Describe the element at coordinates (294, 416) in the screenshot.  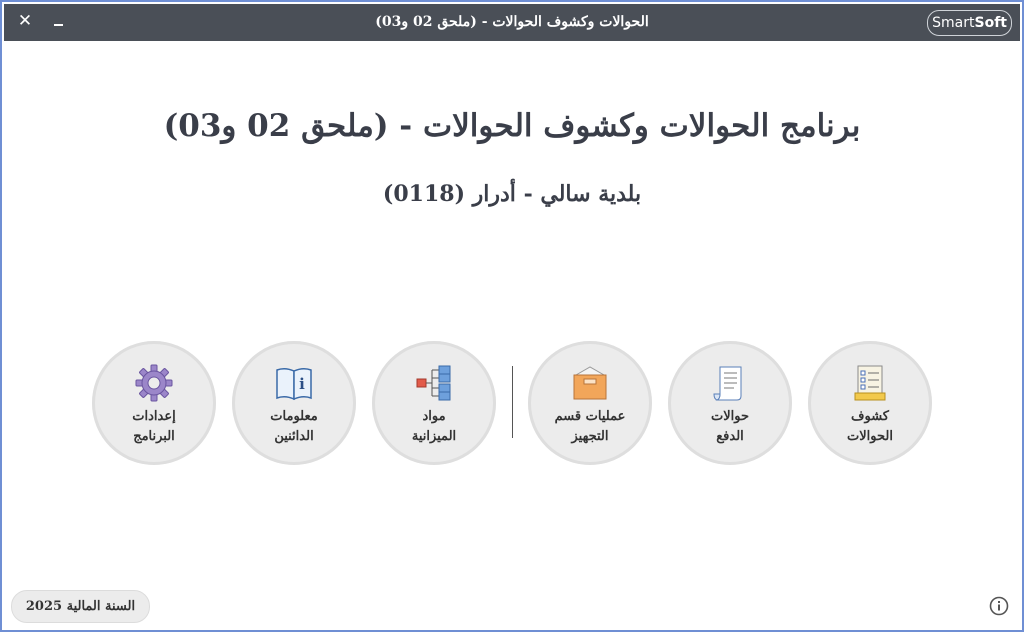
I see `tile-label-line1: معلومات` at that location.